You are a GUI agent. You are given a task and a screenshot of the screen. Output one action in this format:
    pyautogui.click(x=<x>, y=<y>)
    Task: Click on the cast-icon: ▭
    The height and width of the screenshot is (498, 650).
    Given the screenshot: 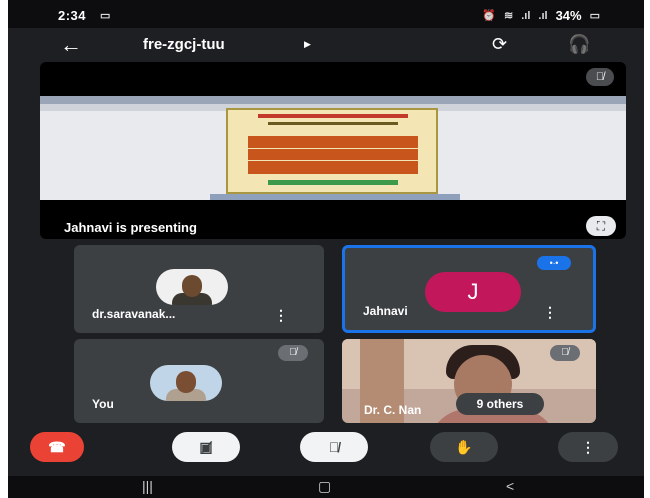 What is the action you would take?
    pyautogui.click(x=105, y=16)
    